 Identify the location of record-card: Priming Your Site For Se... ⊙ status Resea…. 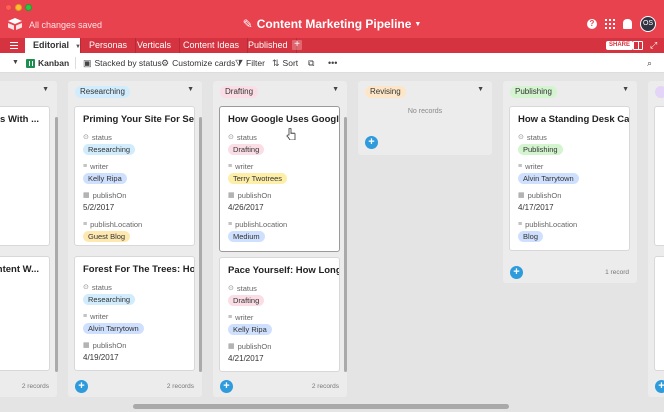
(134, 176).